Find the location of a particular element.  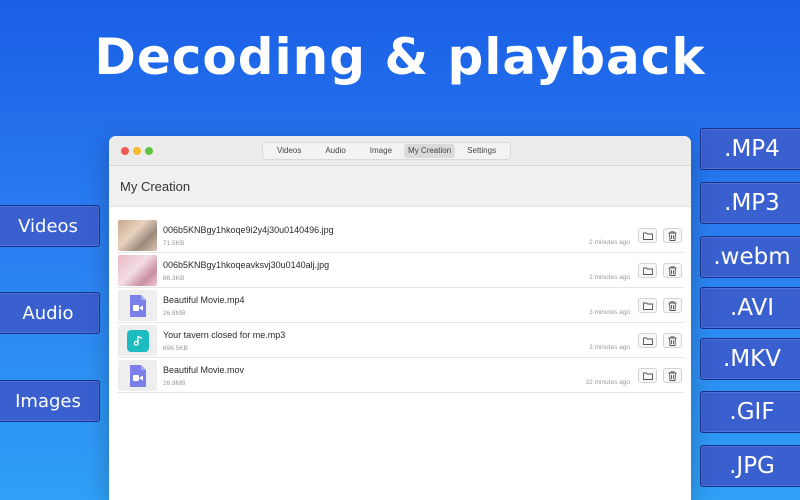

file-size: 26.8MB is located at coordinates (174, 313).